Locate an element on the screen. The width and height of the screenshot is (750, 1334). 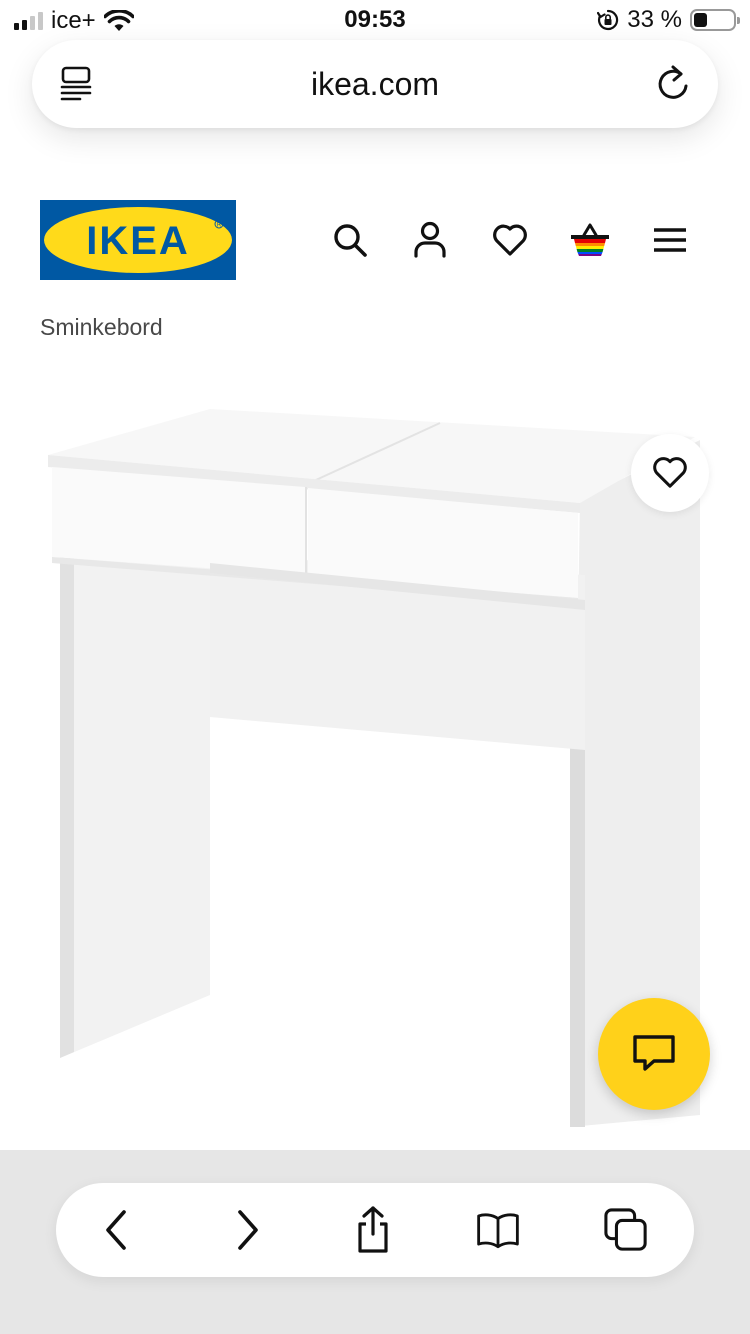
orientation-lock-icon is located at coordinates (608, 20).